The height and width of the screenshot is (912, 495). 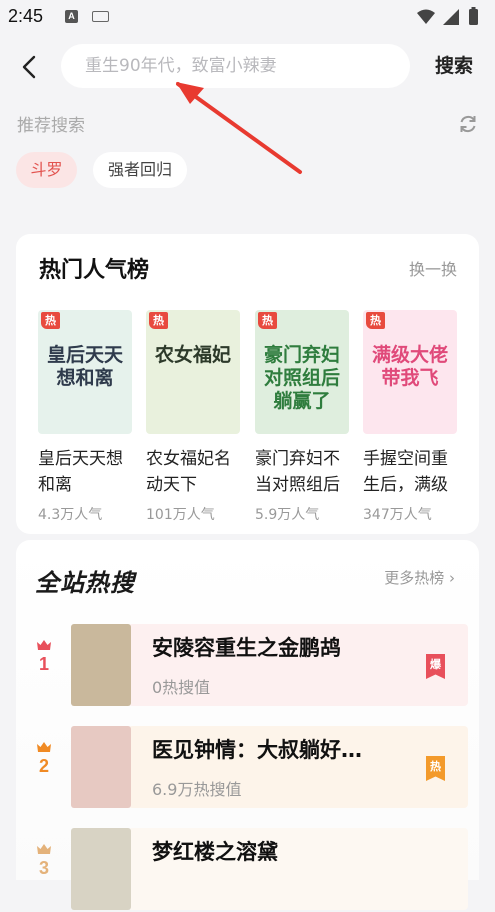 I want to click on search-chip: 斗罗, so click(x=46, y=170).